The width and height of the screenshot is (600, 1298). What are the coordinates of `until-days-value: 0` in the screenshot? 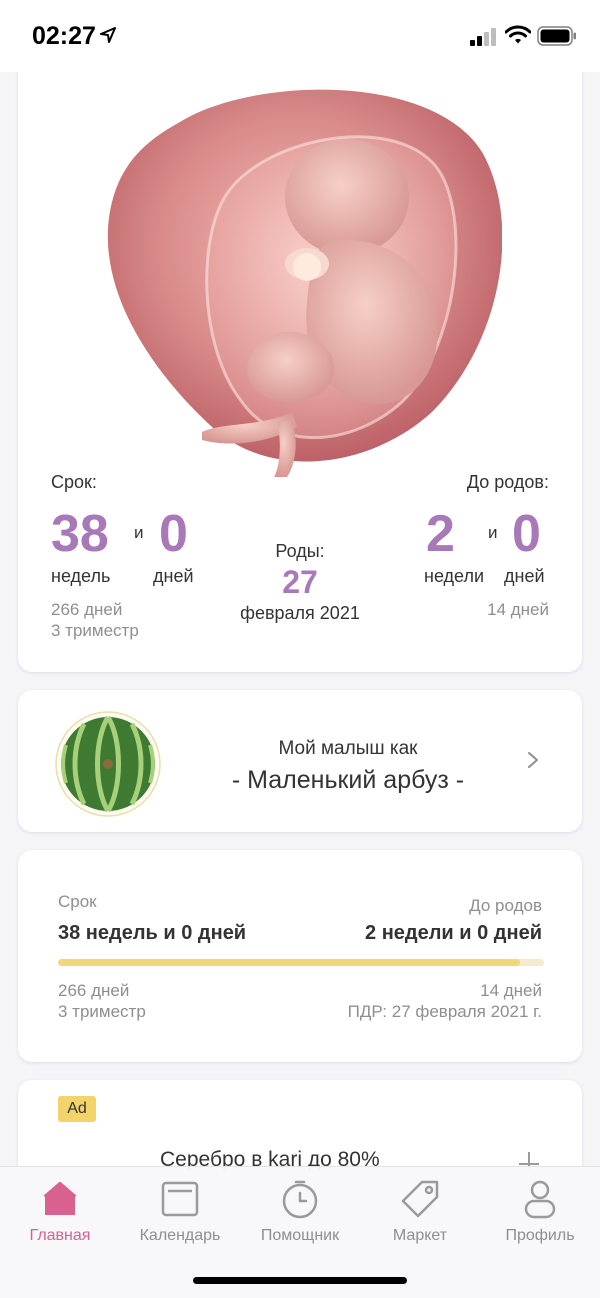 It's located at (526, 534).